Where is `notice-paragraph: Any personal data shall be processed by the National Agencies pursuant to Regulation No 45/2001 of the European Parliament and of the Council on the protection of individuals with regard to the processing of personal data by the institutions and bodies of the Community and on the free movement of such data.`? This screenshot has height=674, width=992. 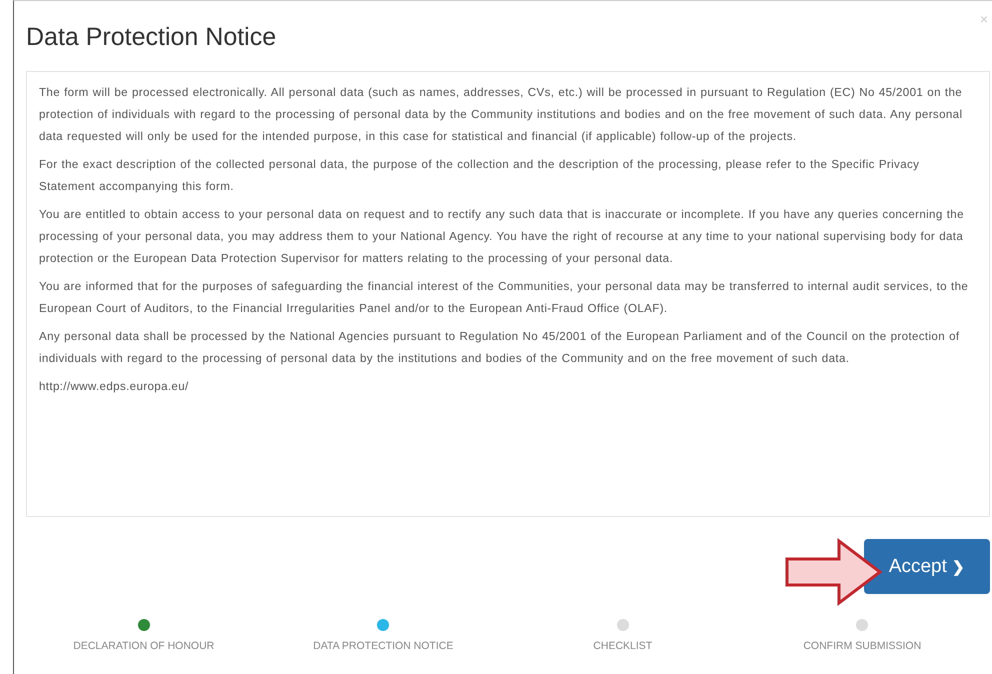
notice-paragraph: Any personal data shall be processed by the National Agencies pursuant to Regulation No 45/2001 of the European Parliament and of the Council on the protection of individuals with regard to the processing of personal data by the institutions and bodies of the Community and on the free movement of such data. is located at coordinates (499, 348).